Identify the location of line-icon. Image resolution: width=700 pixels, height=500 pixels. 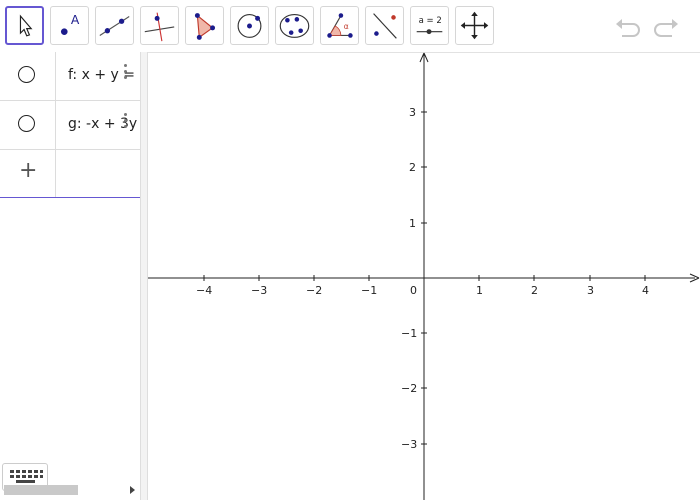
(114, 26).